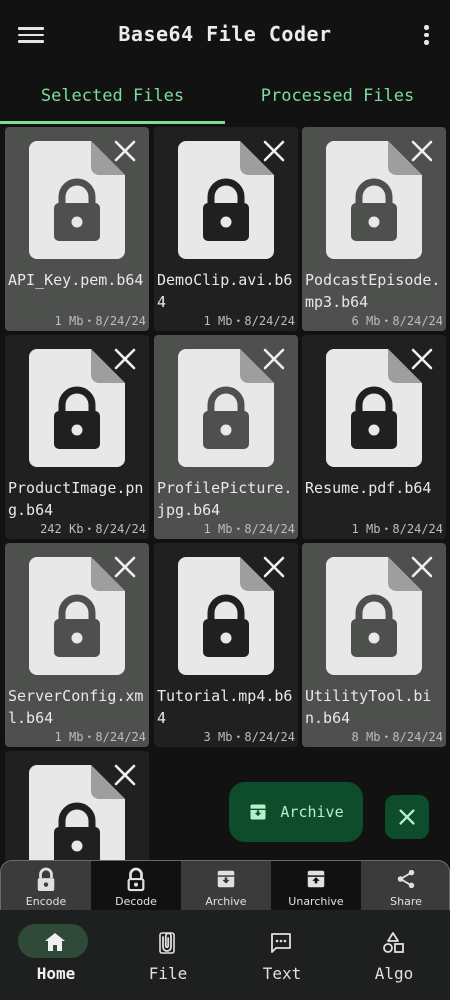 The image size is (450, 1000). What do you see at coordinates (394, 973) in the screenshot?
I see `nav-algo-label: Algo` at bounding box center [394, 973].